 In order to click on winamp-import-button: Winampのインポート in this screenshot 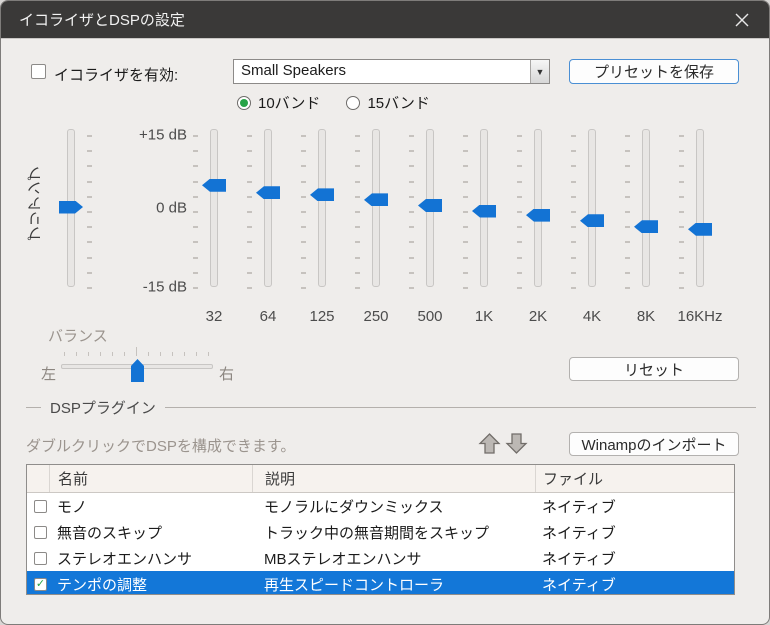, I will do `click(654, 444)`.